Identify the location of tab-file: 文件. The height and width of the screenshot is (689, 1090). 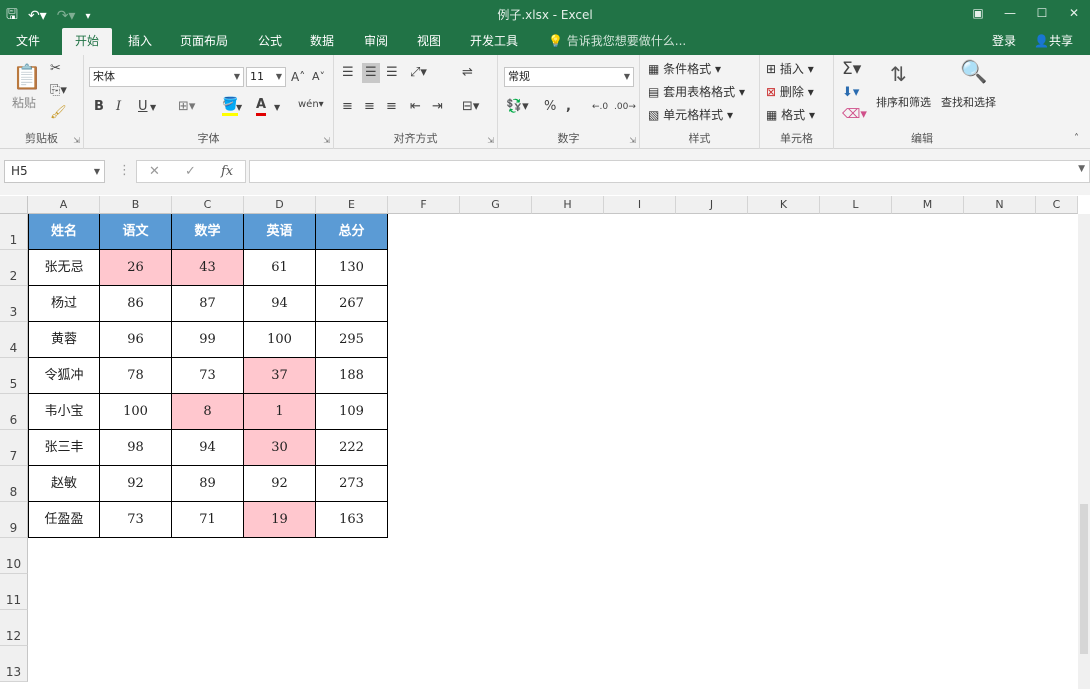
(28, 41).